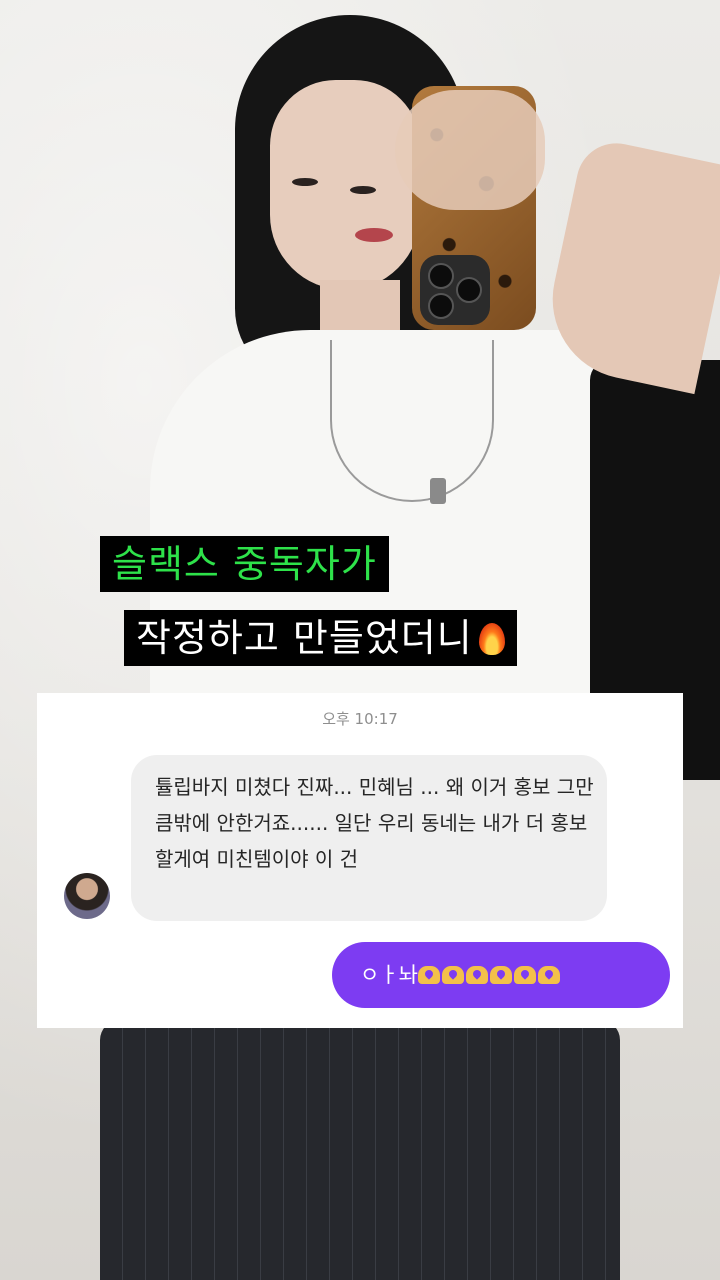 This screenshot has width=720, height=1280. I want to click on caption-line-1-text: 슬랙스 중독자가, so click(244, 564).